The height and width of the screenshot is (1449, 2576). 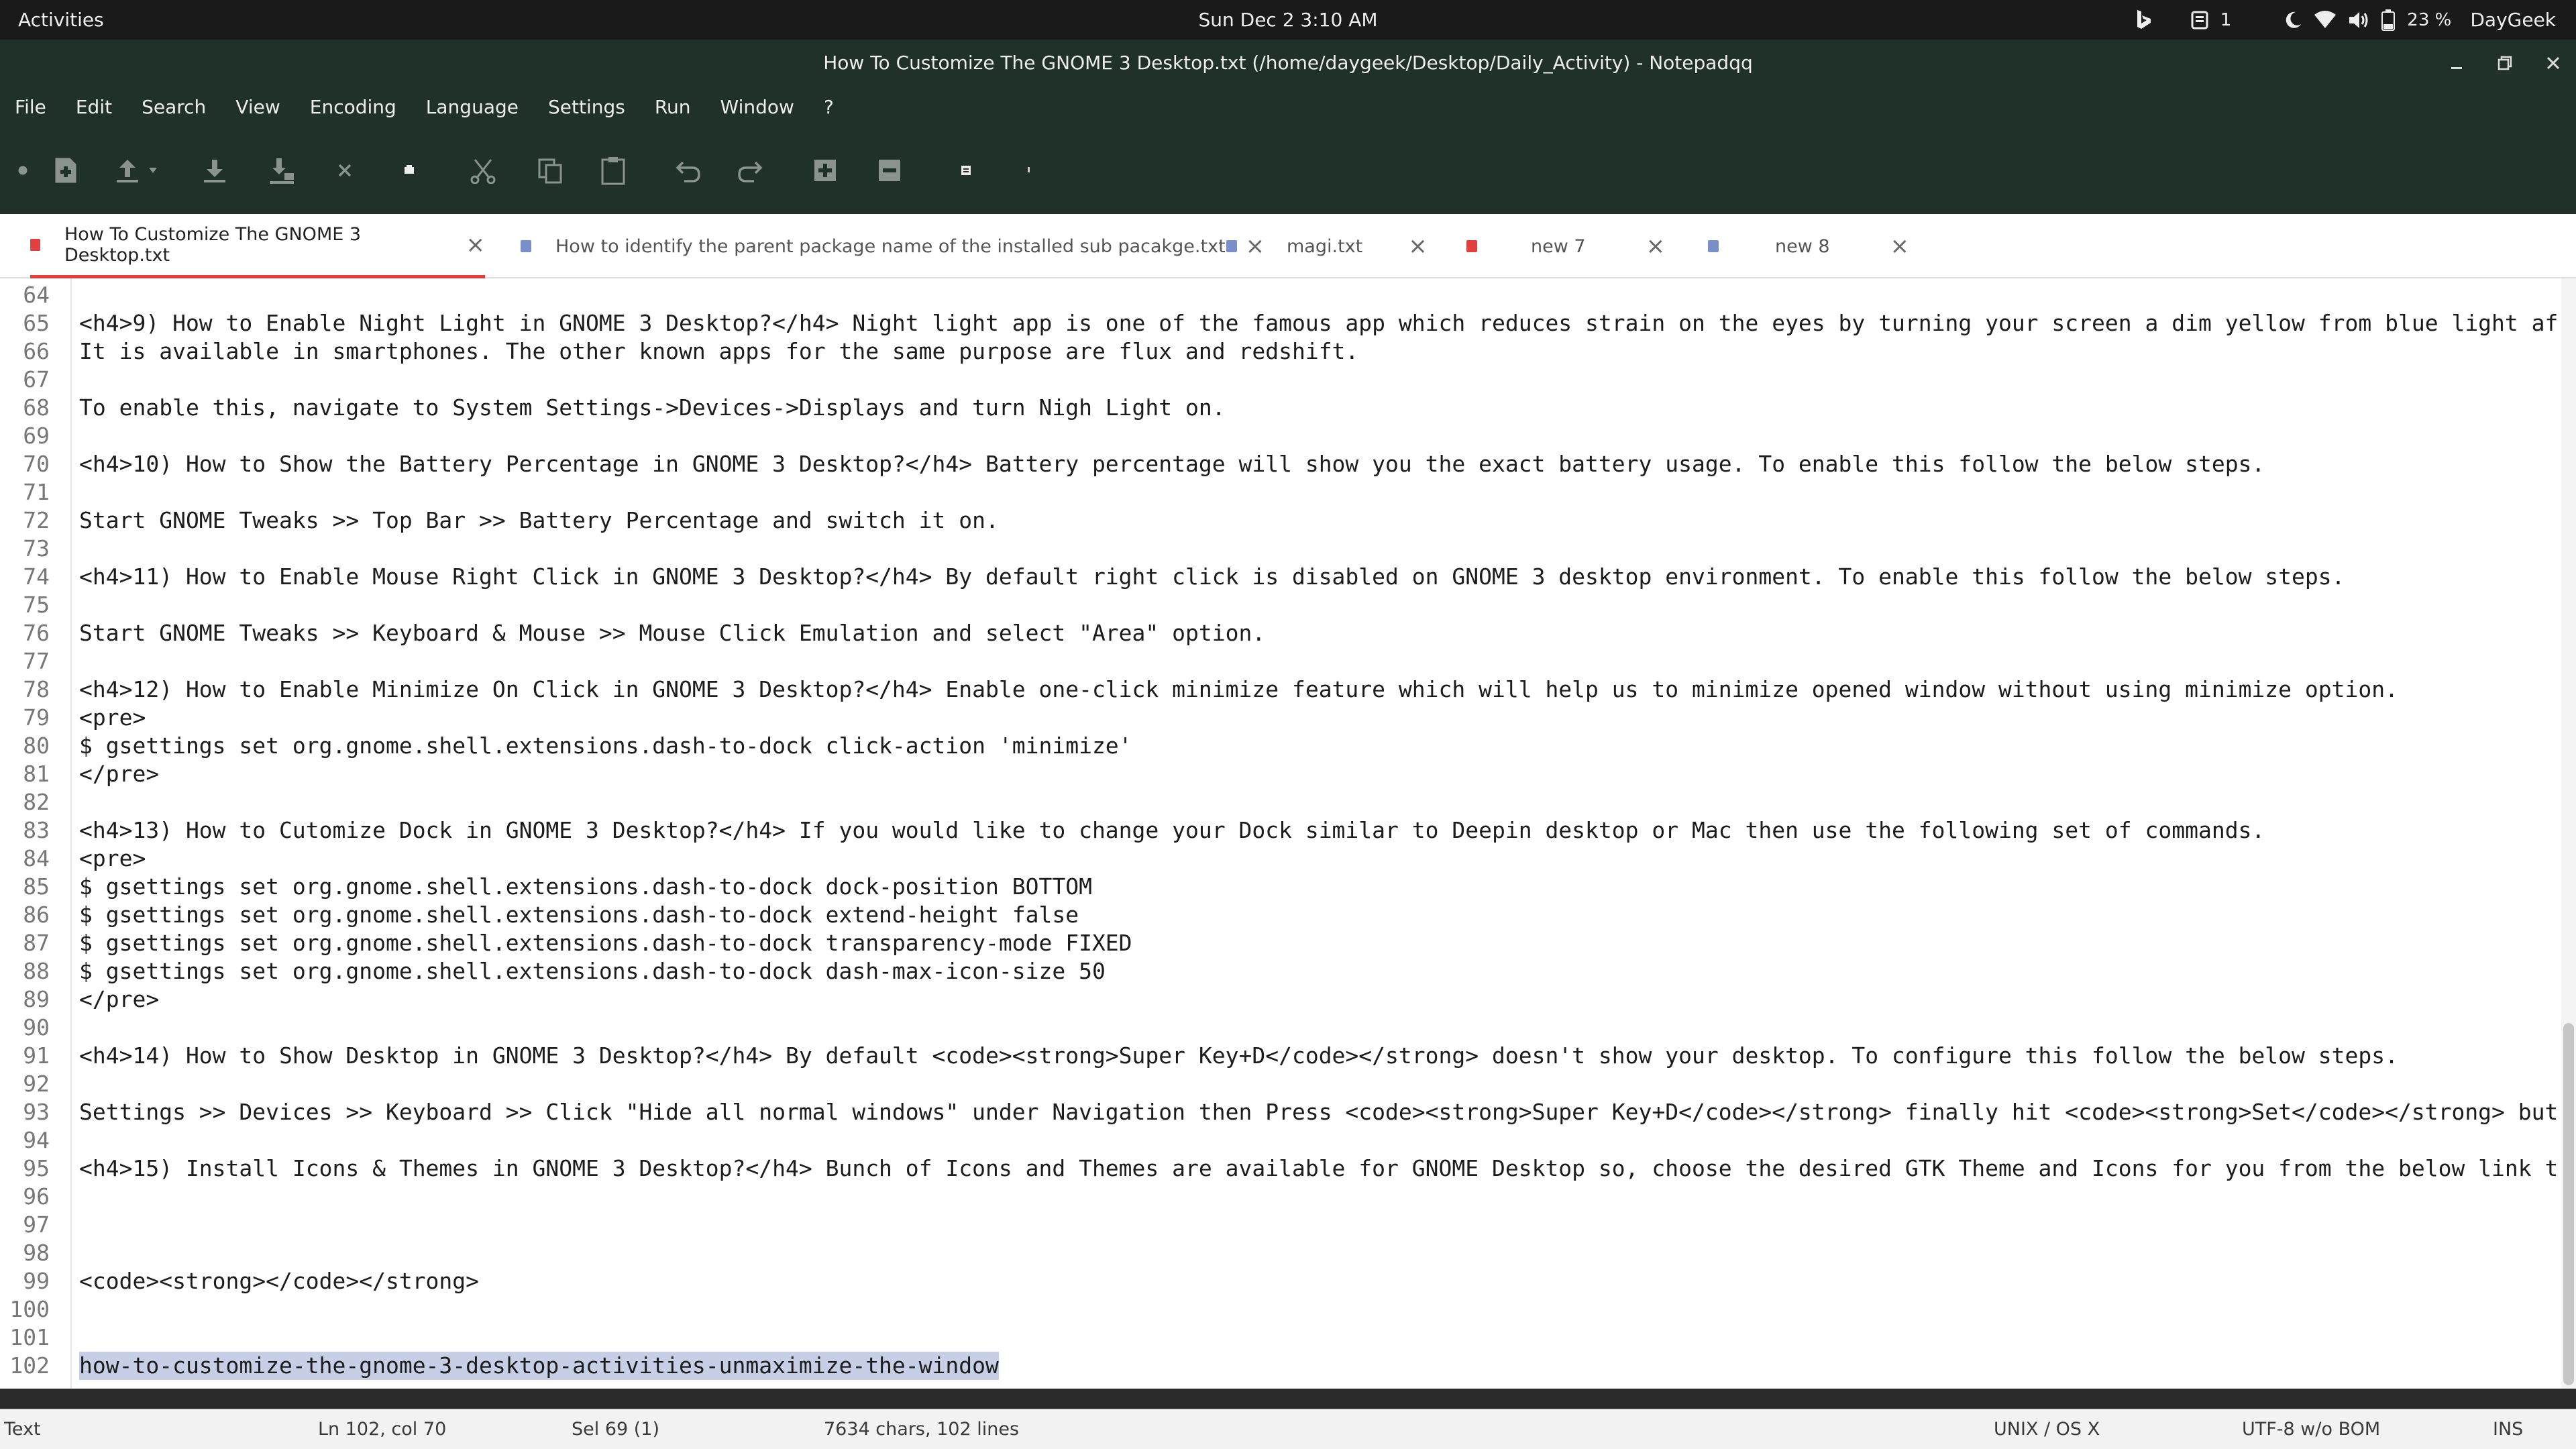 What do you see at coordinates (213, 244) in the screenshot?
I see `tab-label: How To Customize The GNOME 3 Desktop.txt` at bounding box center [213, 244].